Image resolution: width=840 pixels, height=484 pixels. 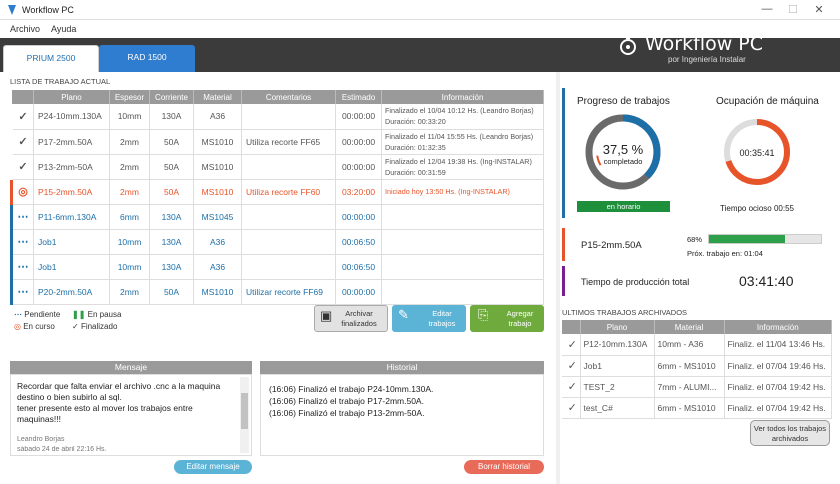 What do you see at coordinates (483, 314) in the screenshot?
I see `add-file-icon: ⎘` at bounding box center [483, 314].